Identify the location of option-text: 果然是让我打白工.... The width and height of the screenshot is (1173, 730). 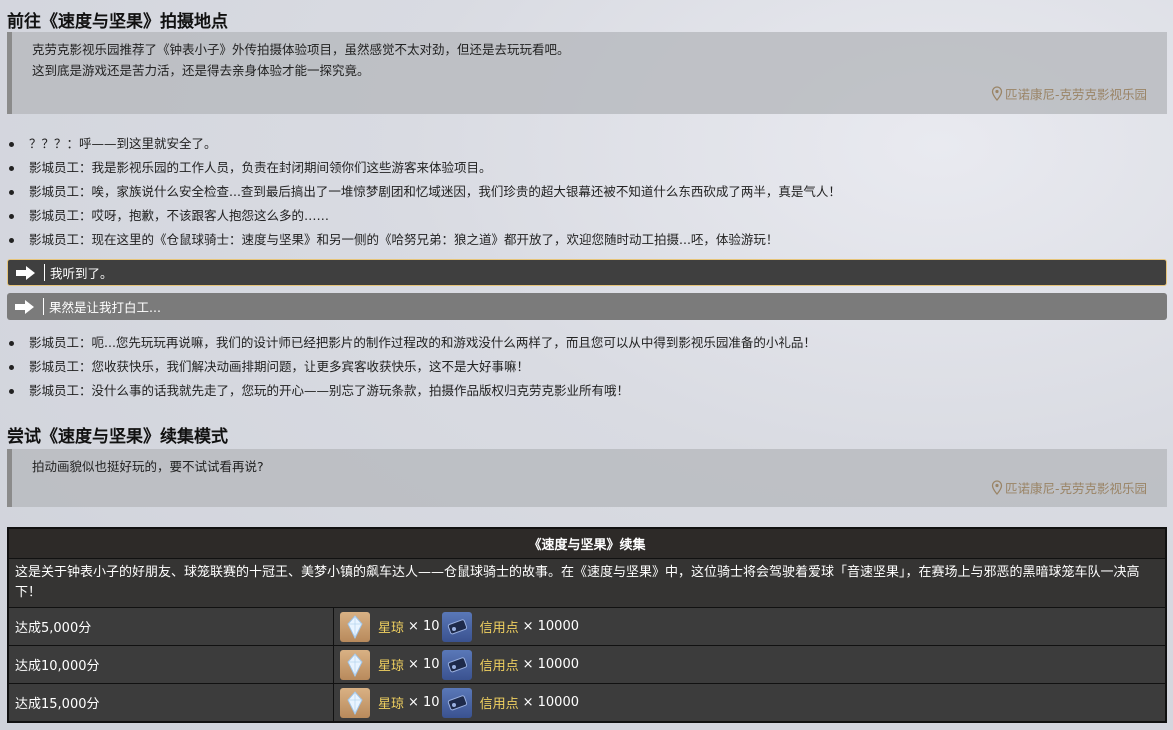
(105, 307).